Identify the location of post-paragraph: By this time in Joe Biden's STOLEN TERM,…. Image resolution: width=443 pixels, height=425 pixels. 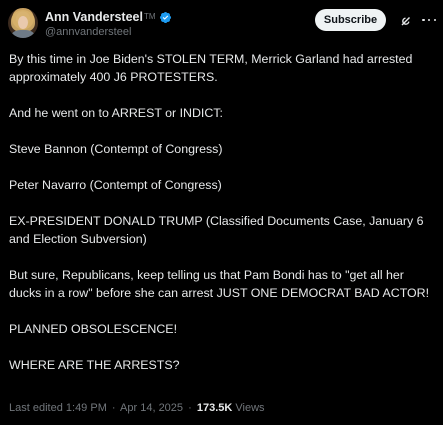
(212, 68).